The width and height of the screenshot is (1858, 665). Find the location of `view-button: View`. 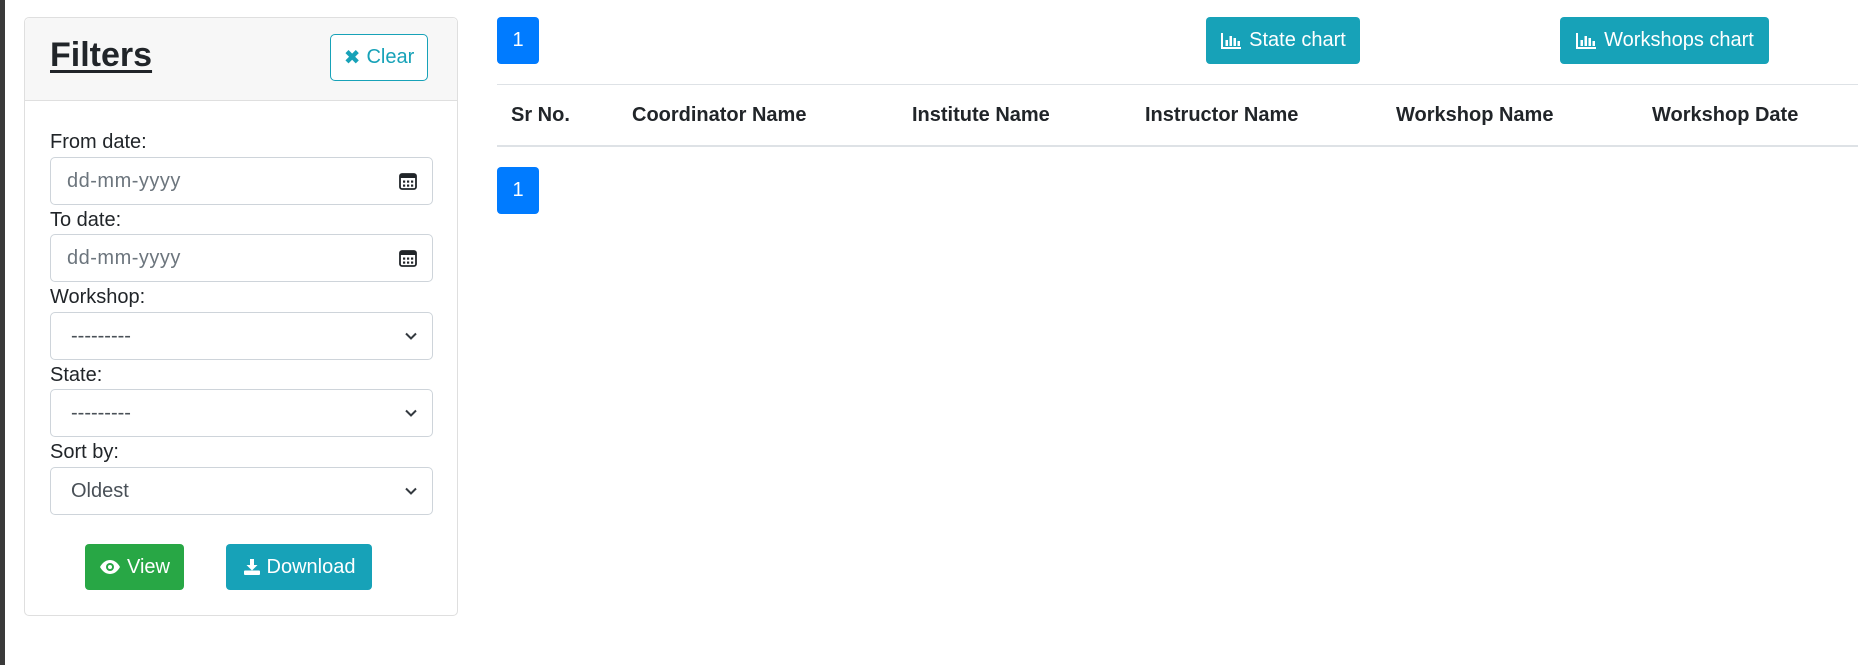

view-button: View is located at coordinates (134, 567).